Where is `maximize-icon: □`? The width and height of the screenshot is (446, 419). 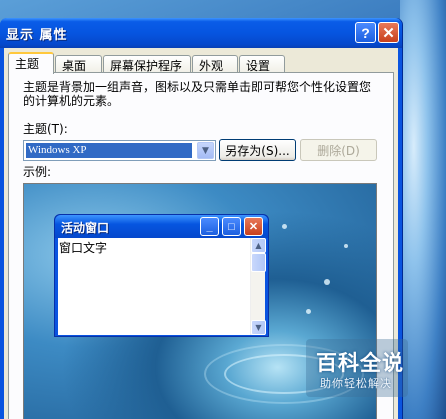
maximize-icon: □ is located at coordinates (231, 226).